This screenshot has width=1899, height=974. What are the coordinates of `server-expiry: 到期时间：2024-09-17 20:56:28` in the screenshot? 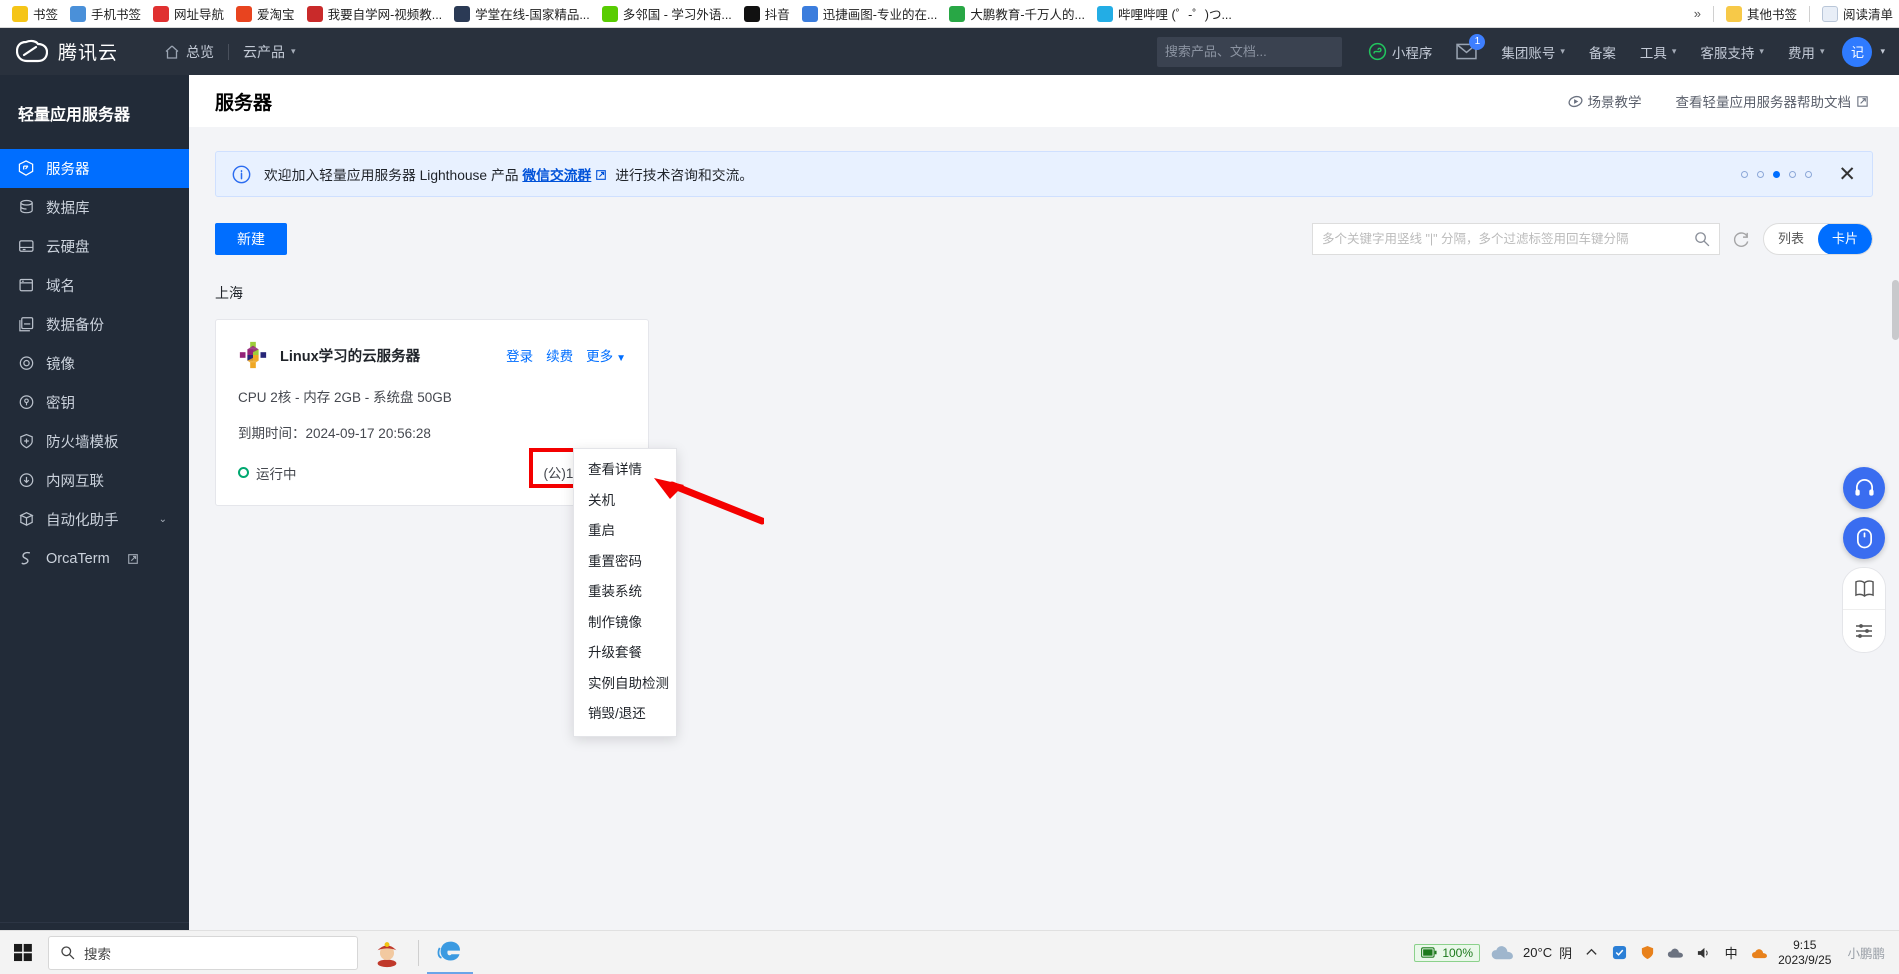 It's located at (334, 433).